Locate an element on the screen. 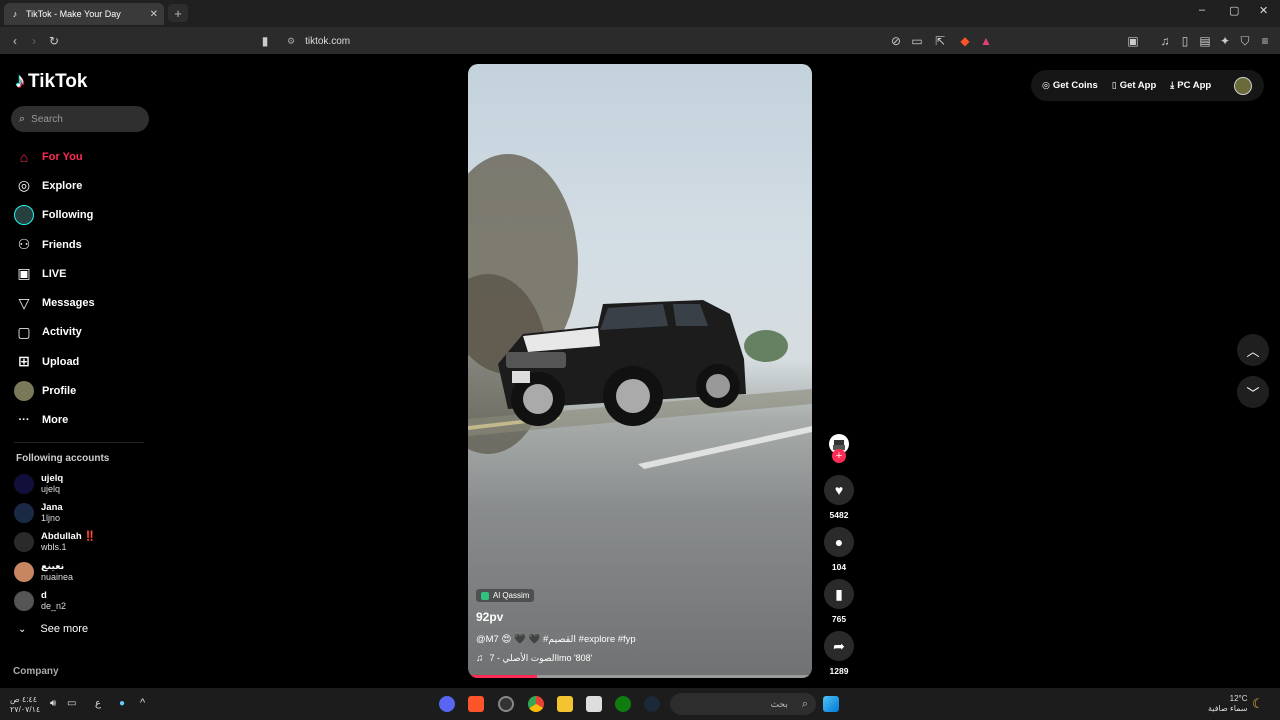 This screenshot has height=720, width=1280. search-input: ⌕ Search is located at coordinates (80, 119).